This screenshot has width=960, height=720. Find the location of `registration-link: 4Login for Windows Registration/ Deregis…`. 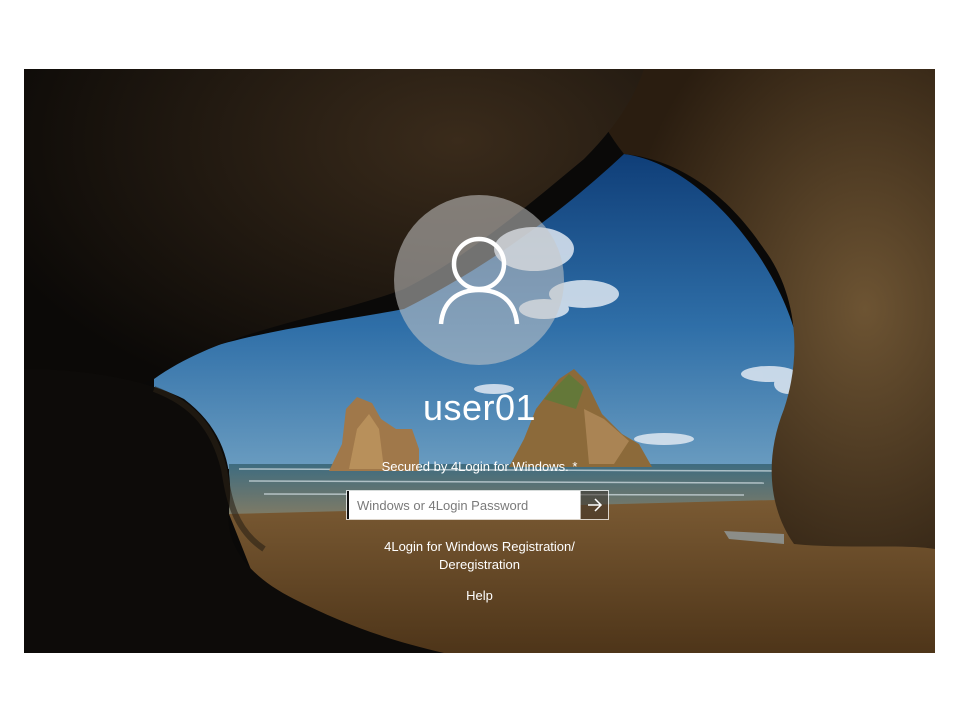

registration-link: 4Login for Windows Registration/ Deregis… is located at coordinates (479, 556).